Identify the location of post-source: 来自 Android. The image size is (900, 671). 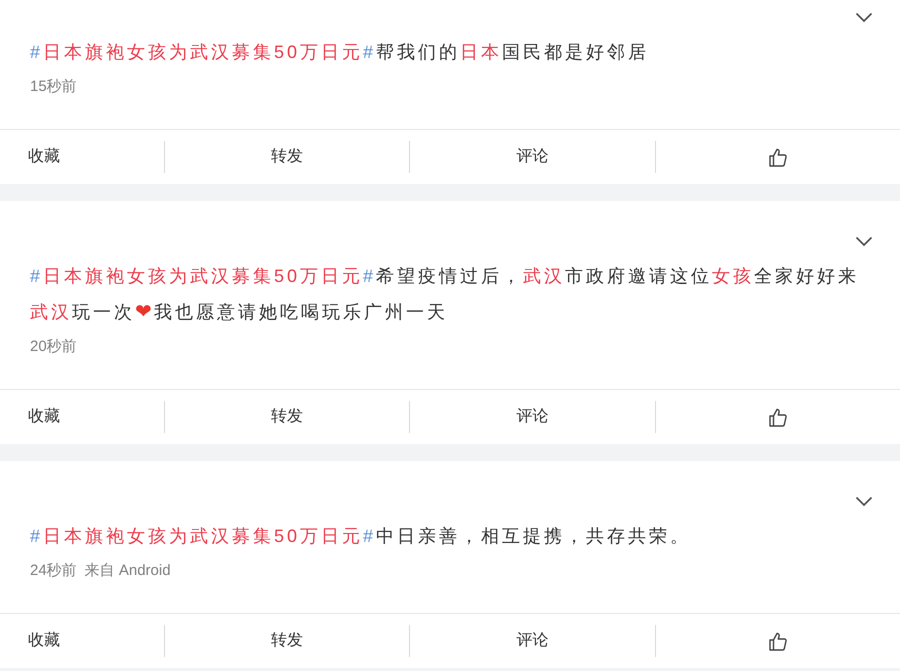
(127, 571).